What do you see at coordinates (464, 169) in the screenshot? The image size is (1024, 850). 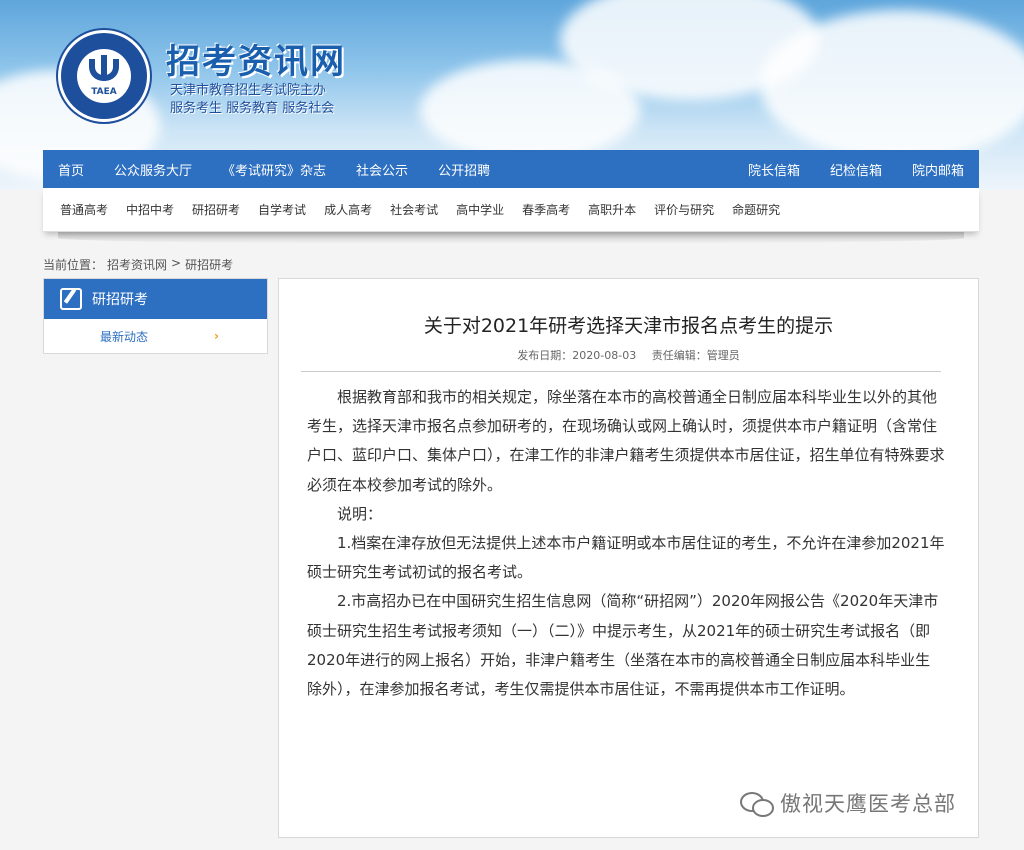 I see `nav-recruitment: 公开招聘` at bounding box center [464, 169].